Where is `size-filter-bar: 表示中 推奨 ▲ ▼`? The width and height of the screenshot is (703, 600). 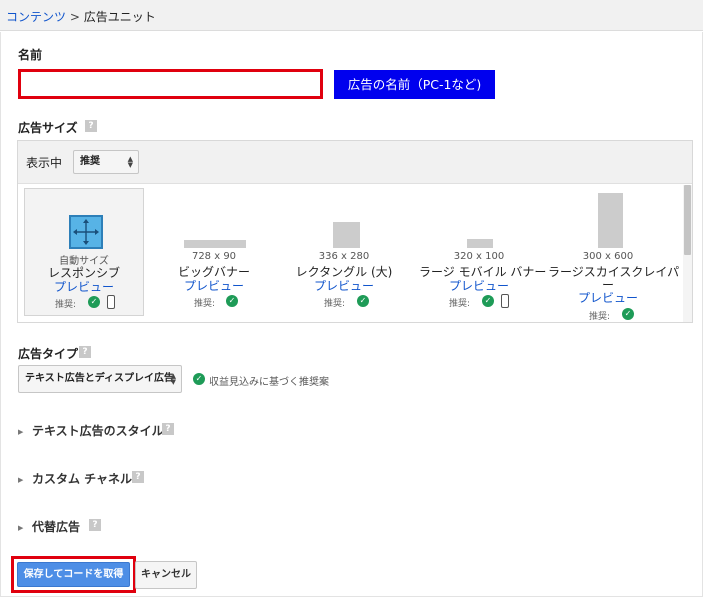 size-filter-bar: 表示中 推奨 ▲ ▼ is located at coordinates (355, 162).